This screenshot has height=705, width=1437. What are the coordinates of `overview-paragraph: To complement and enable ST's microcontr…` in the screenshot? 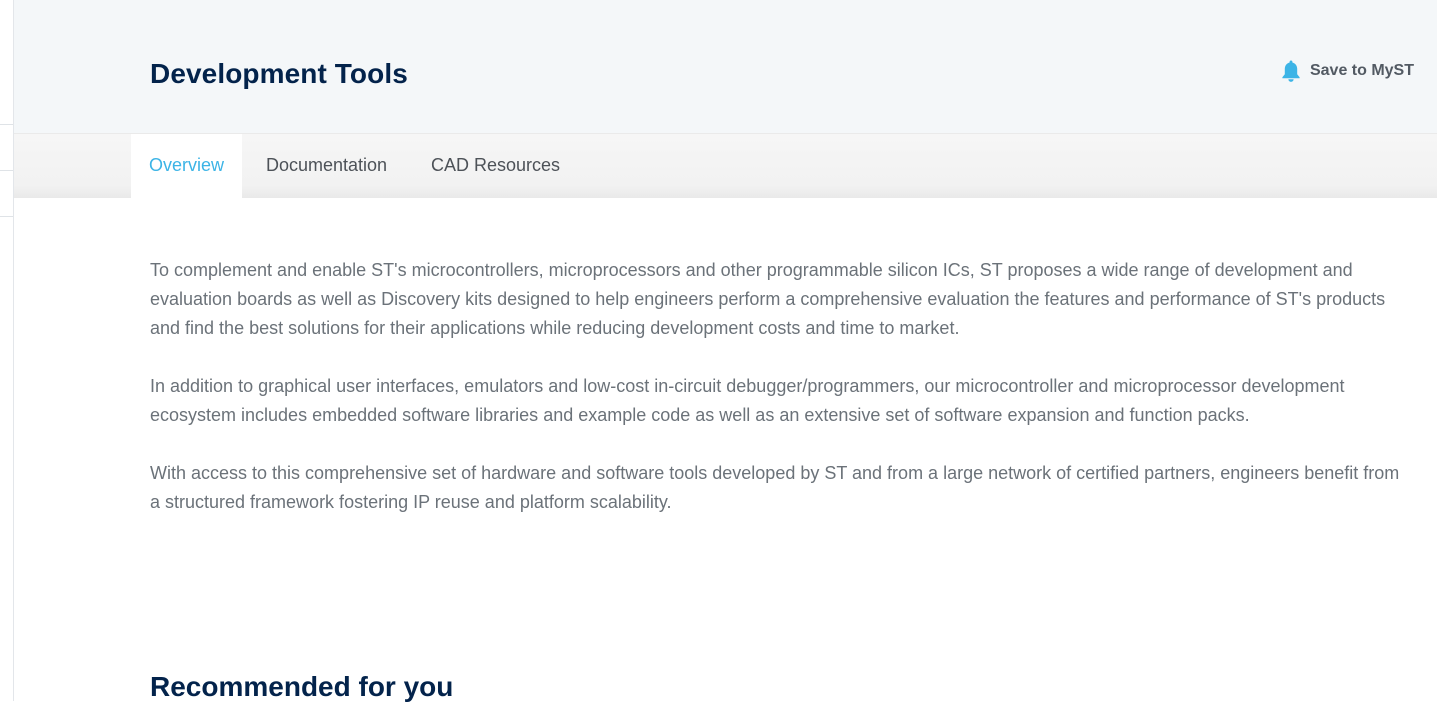 It's located at (768, 299).